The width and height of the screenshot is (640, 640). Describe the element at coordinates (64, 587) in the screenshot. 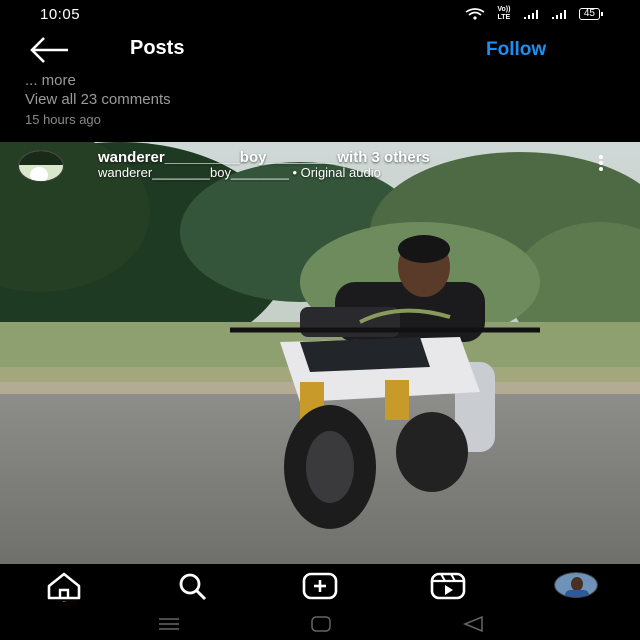

I see `home-icon` at that location.